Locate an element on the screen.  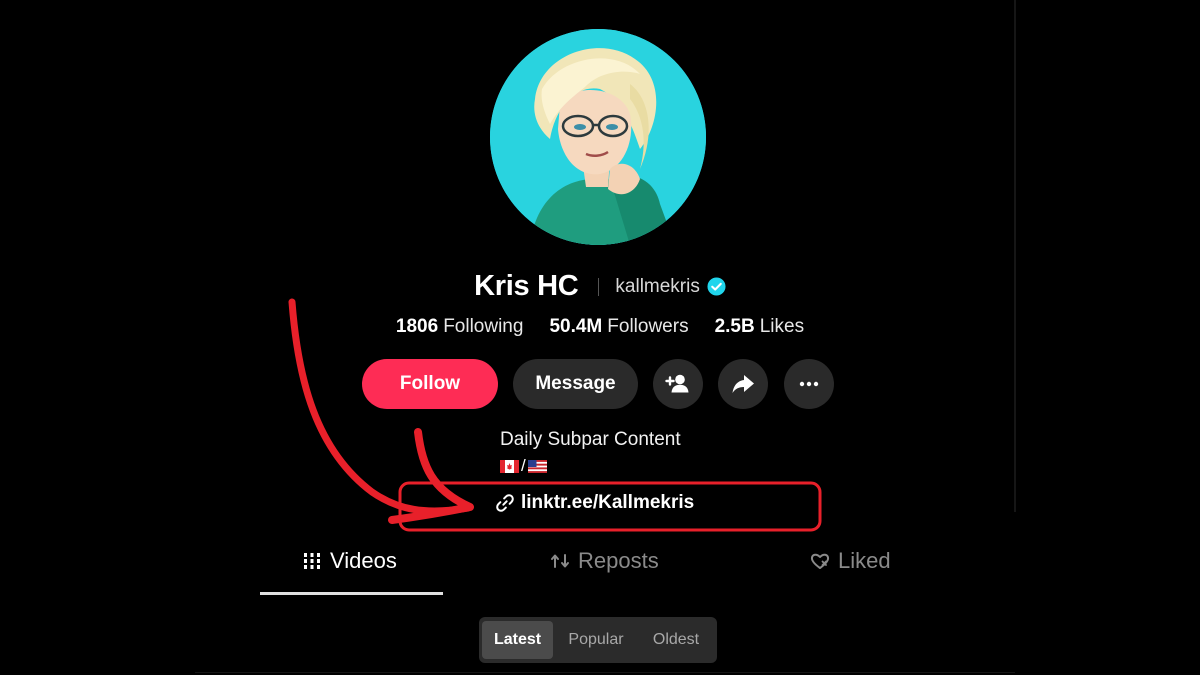
stat-value: 50.4M is located at coordinates (576, 326).